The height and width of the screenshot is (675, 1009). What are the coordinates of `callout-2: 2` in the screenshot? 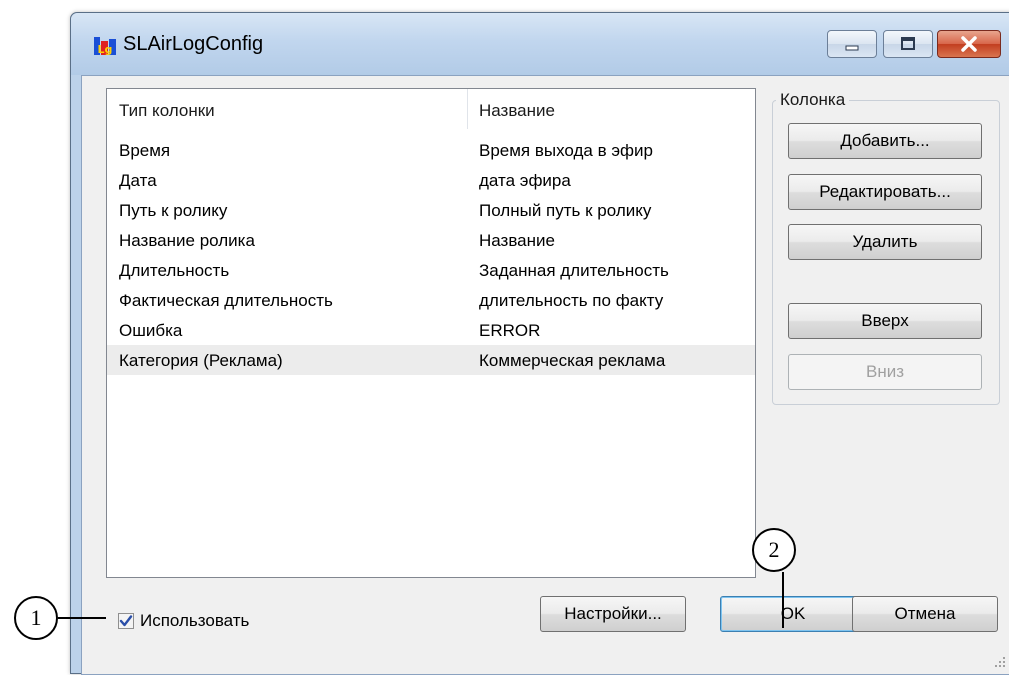 It's located at (774, 550).